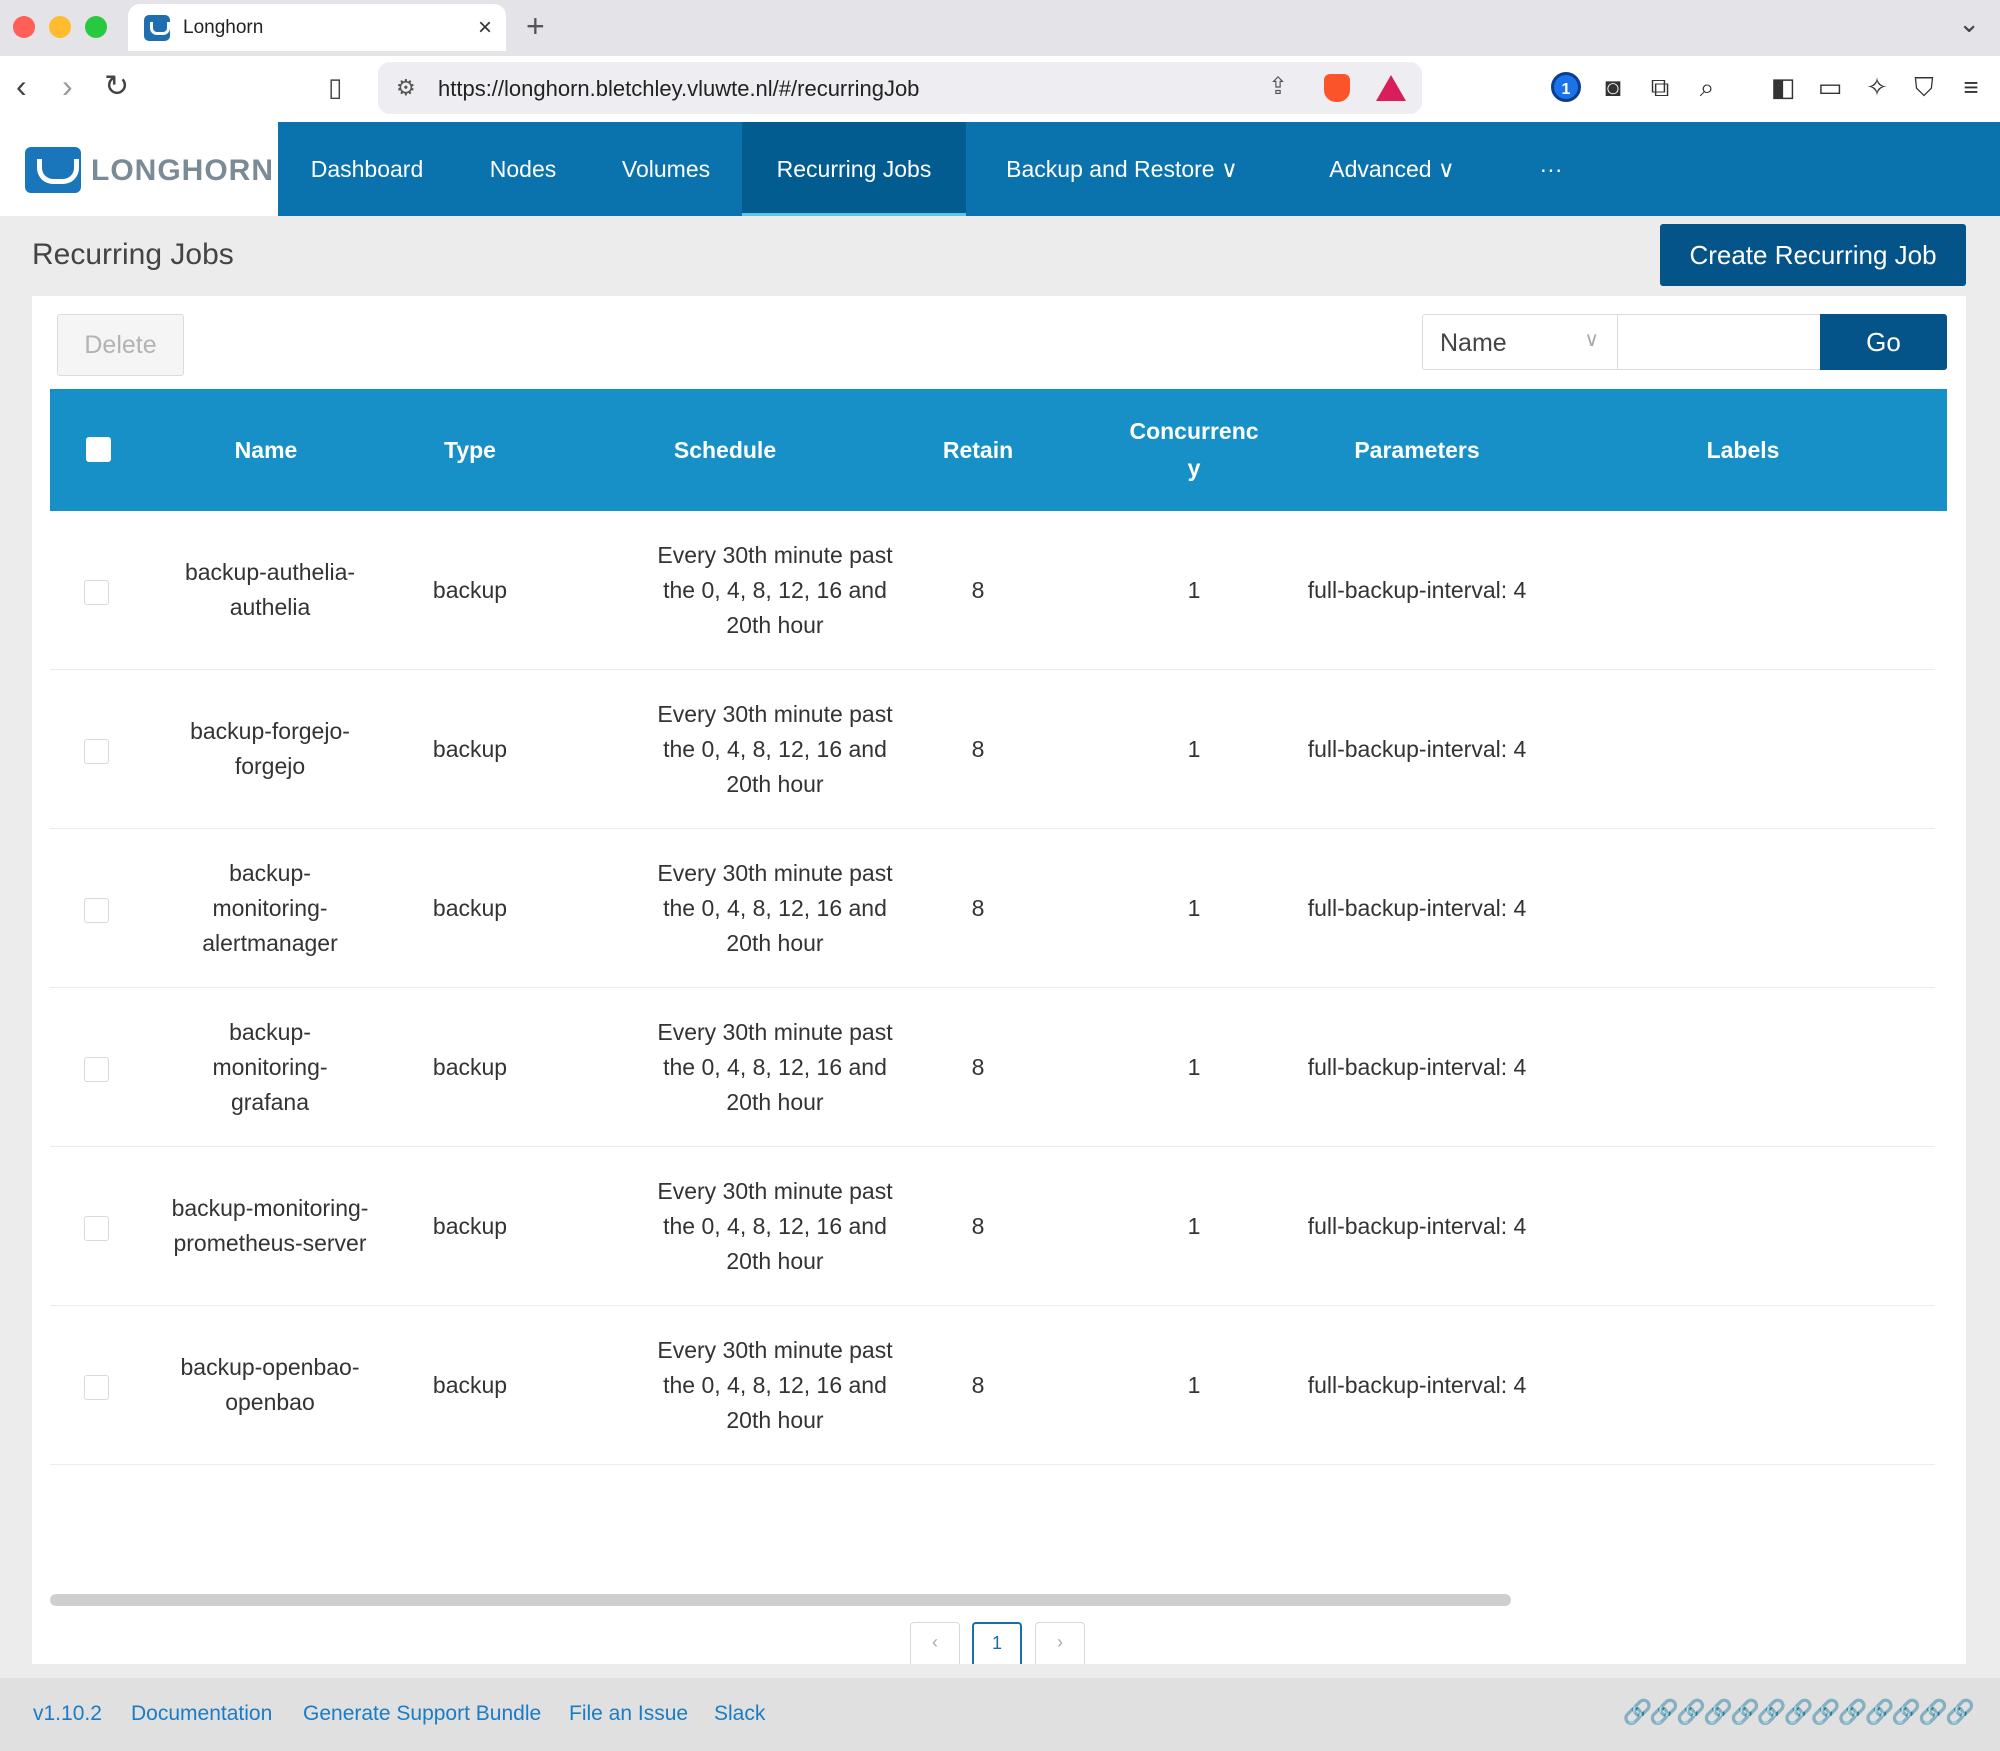  What do you see at coordinates (470, 450) in the screenshot?
I see `column-header-type: Type` at bounding box center [470, 450].